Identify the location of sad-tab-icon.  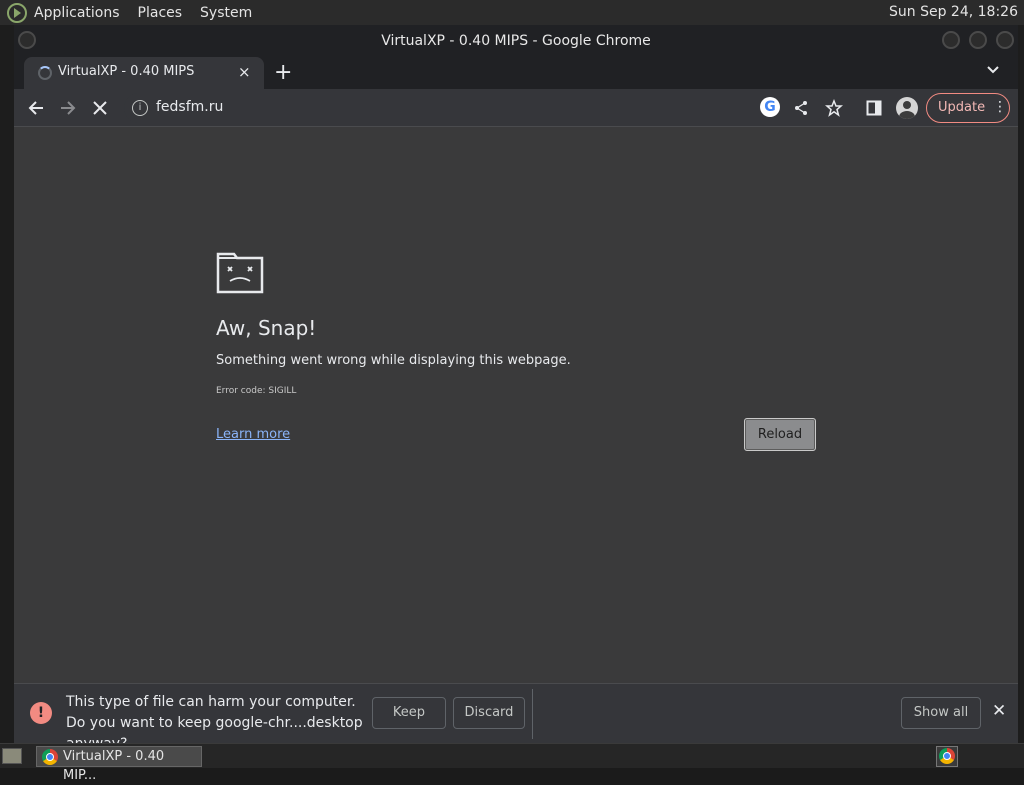
(240, 273).